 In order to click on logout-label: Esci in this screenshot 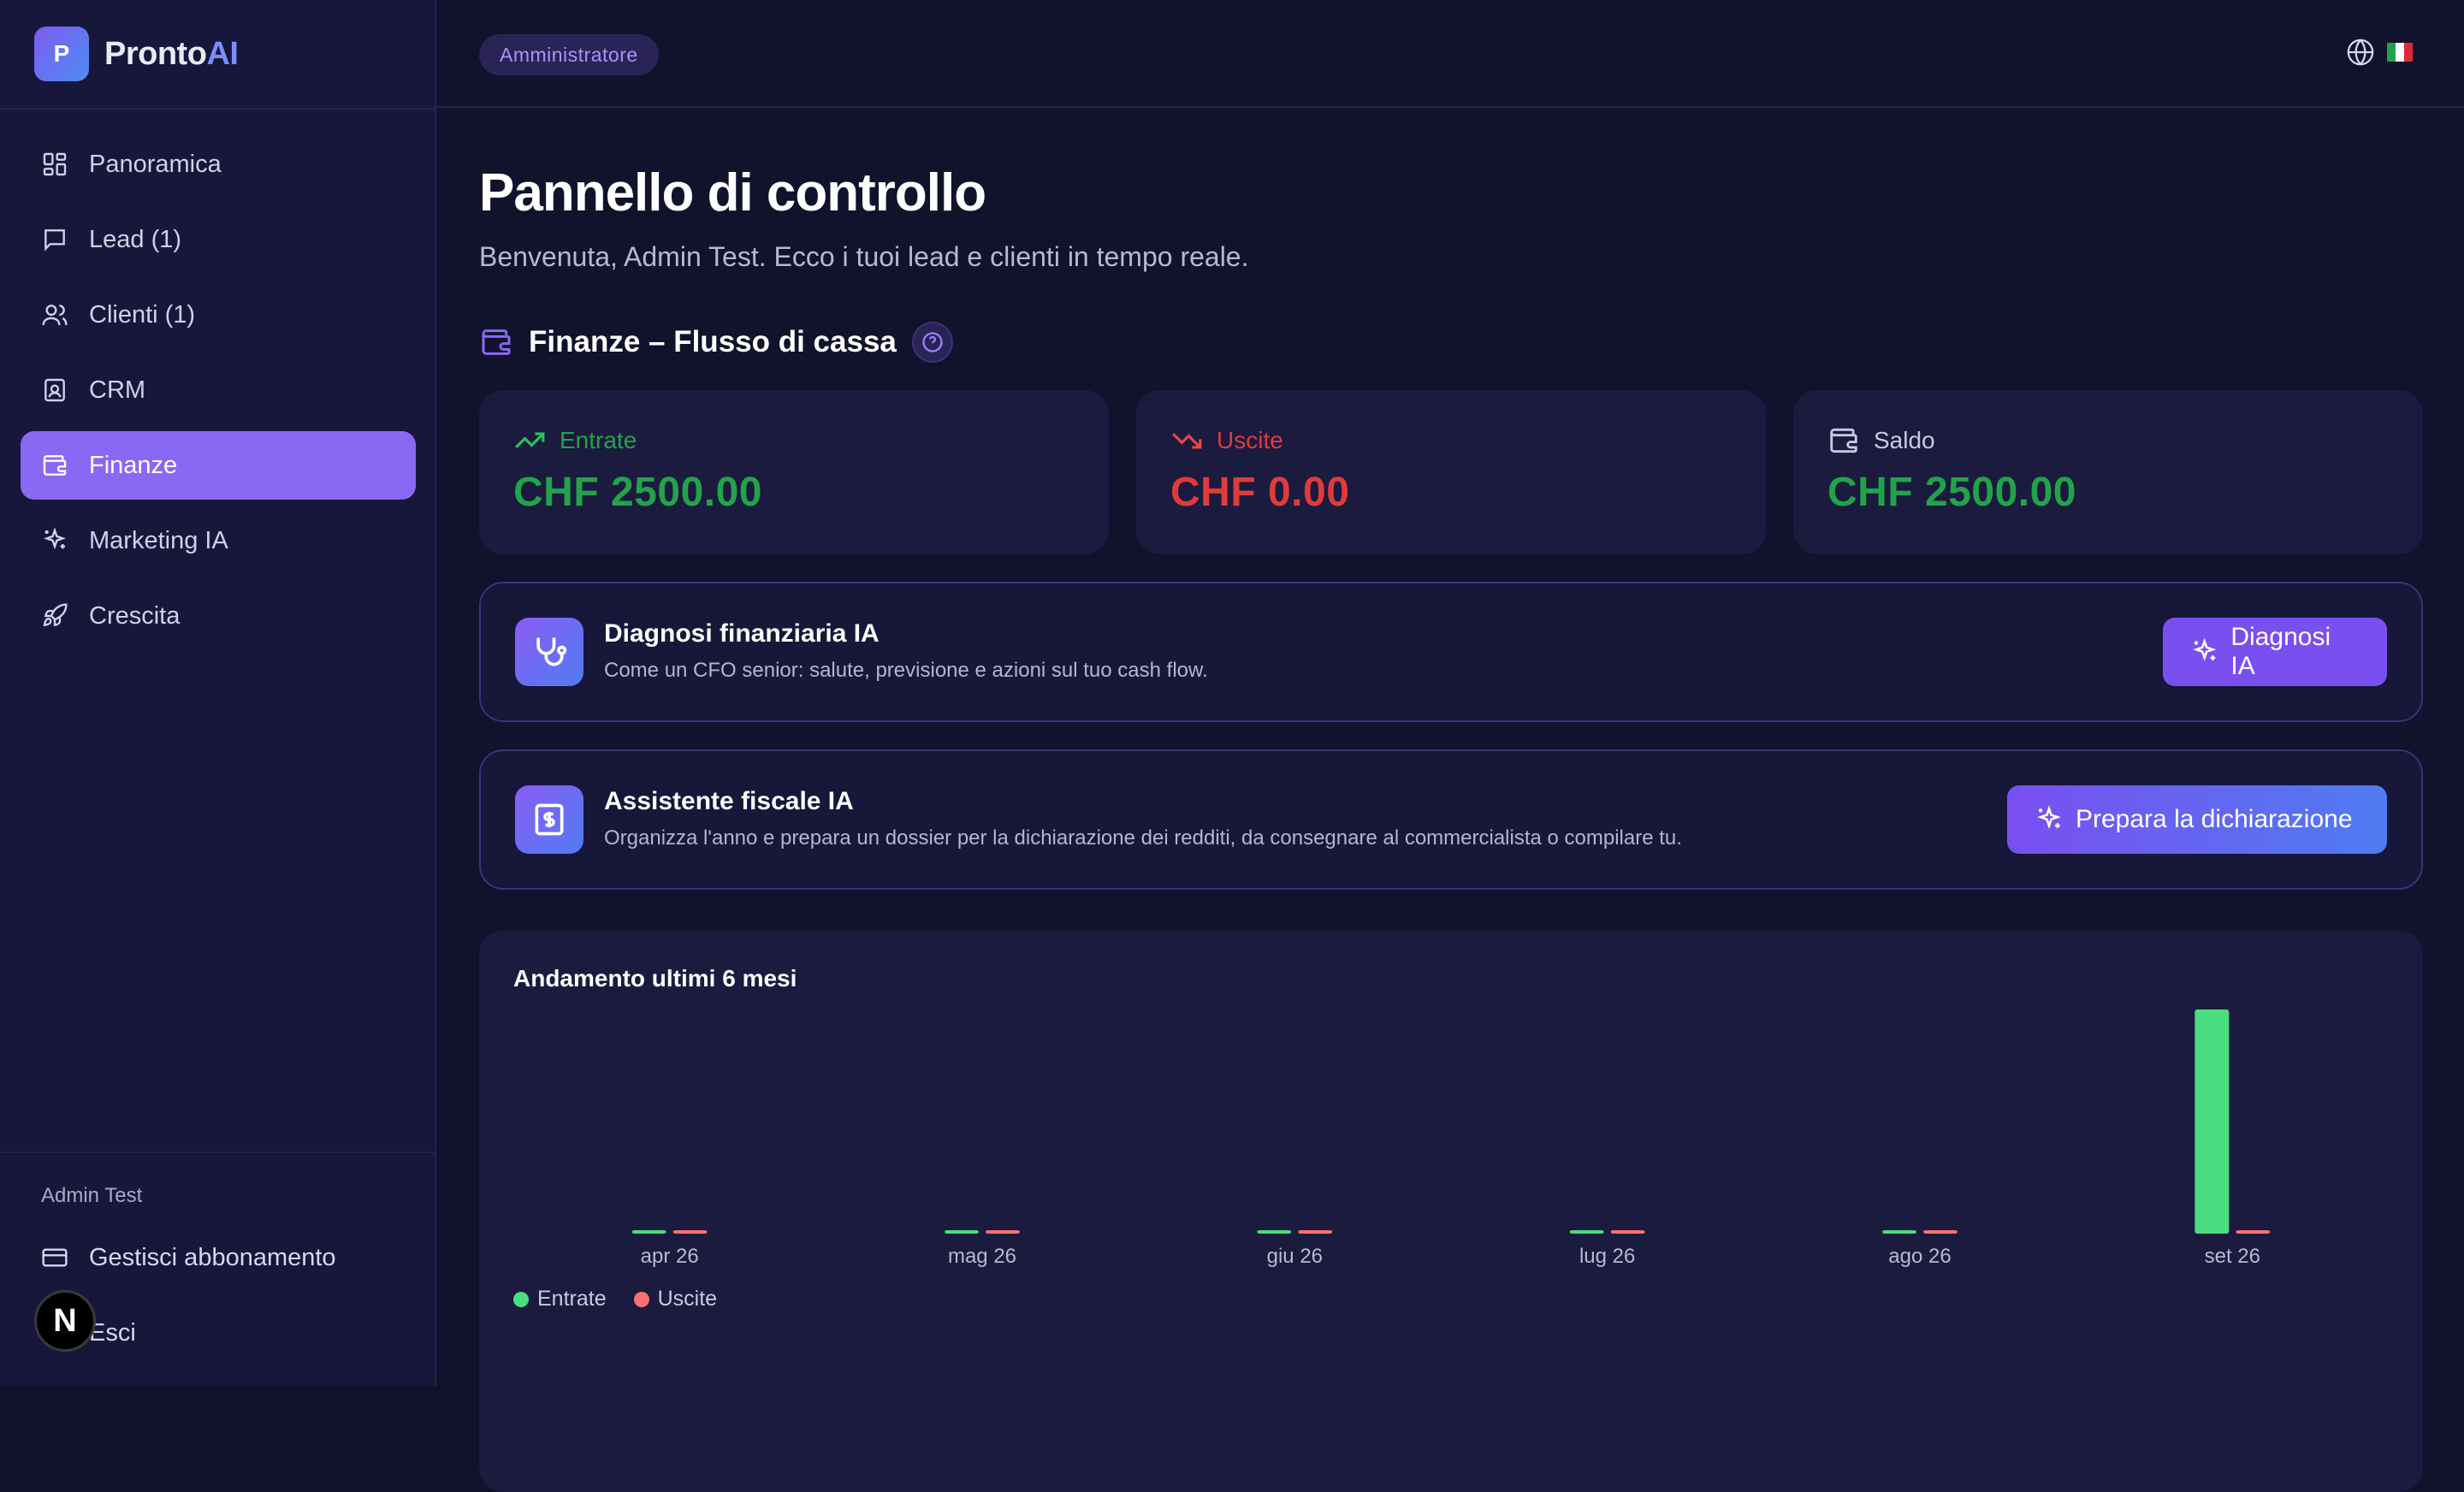, I will do `click(112, 1332)`.